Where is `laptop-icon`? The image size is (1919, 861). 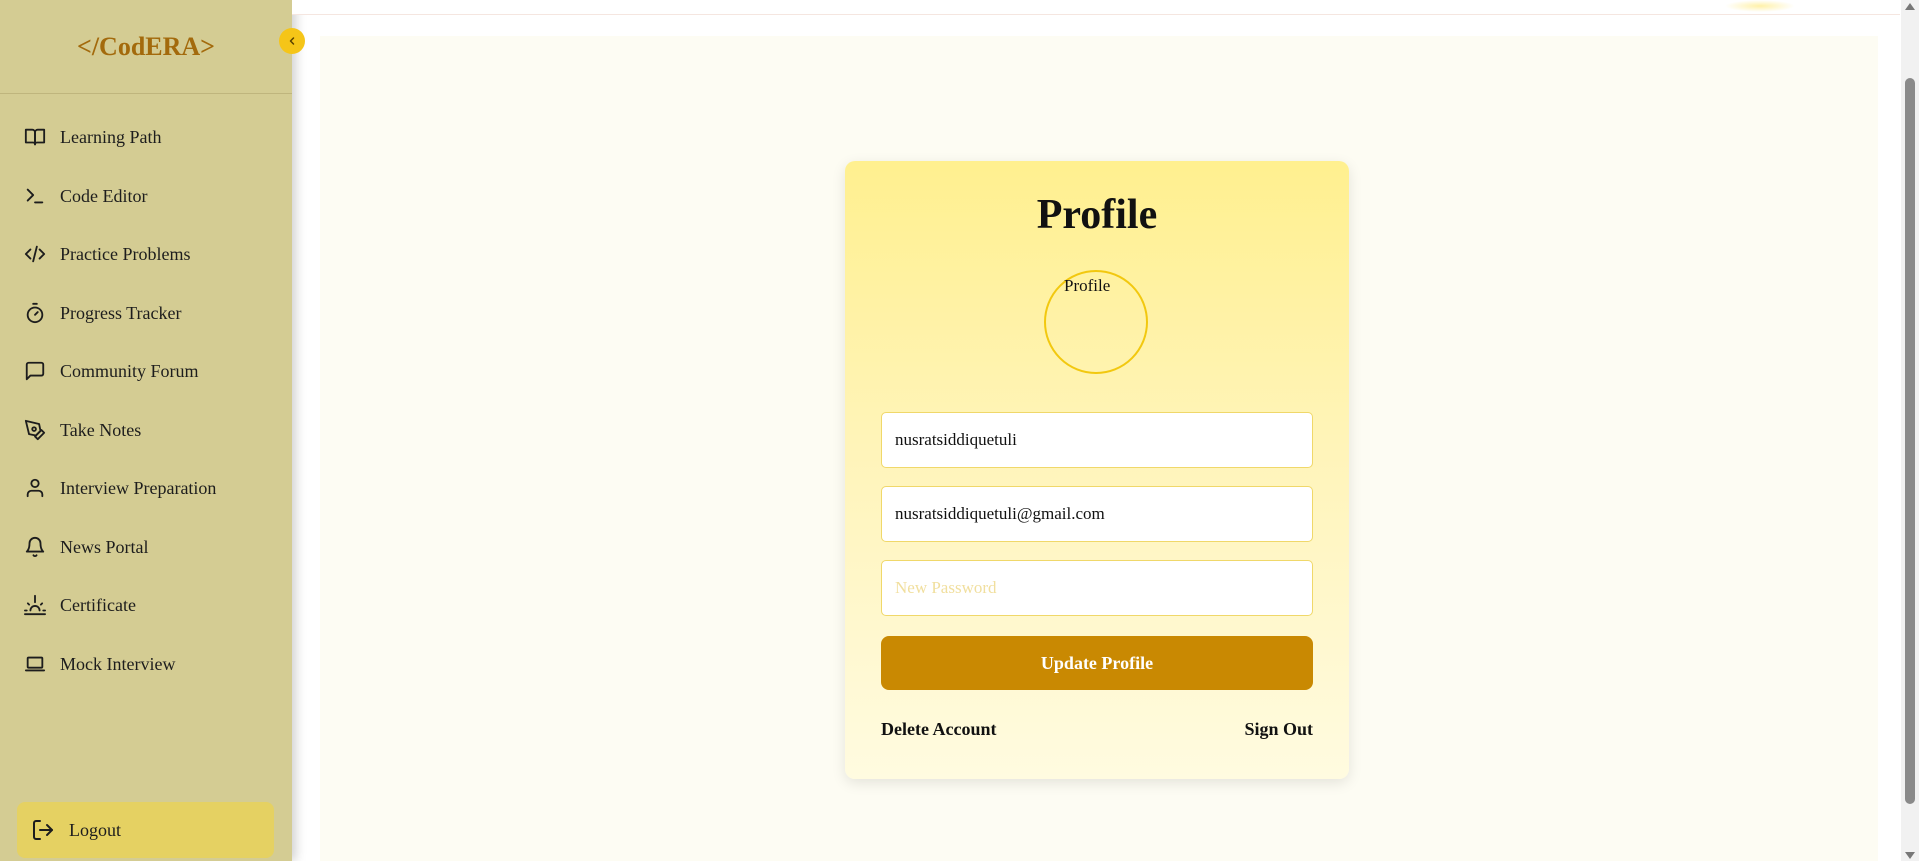 laptop-icon is located at coordinates (35, 664).